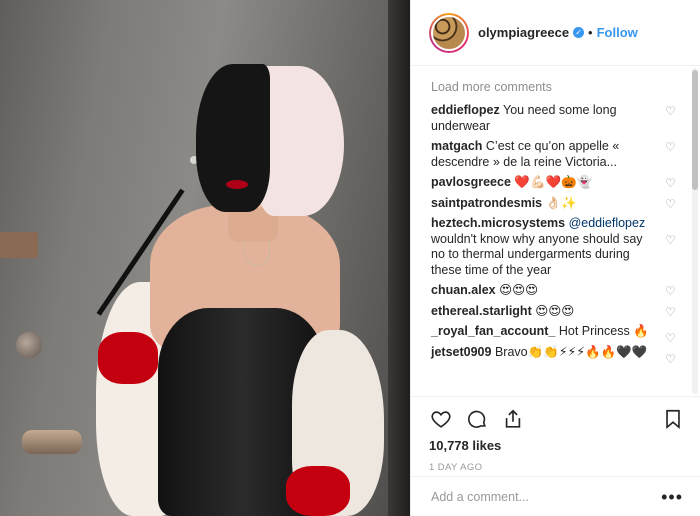 The image size is (700, 516). I want to click on post-timestamp: 1 DAY AGO, so click(557, 467).